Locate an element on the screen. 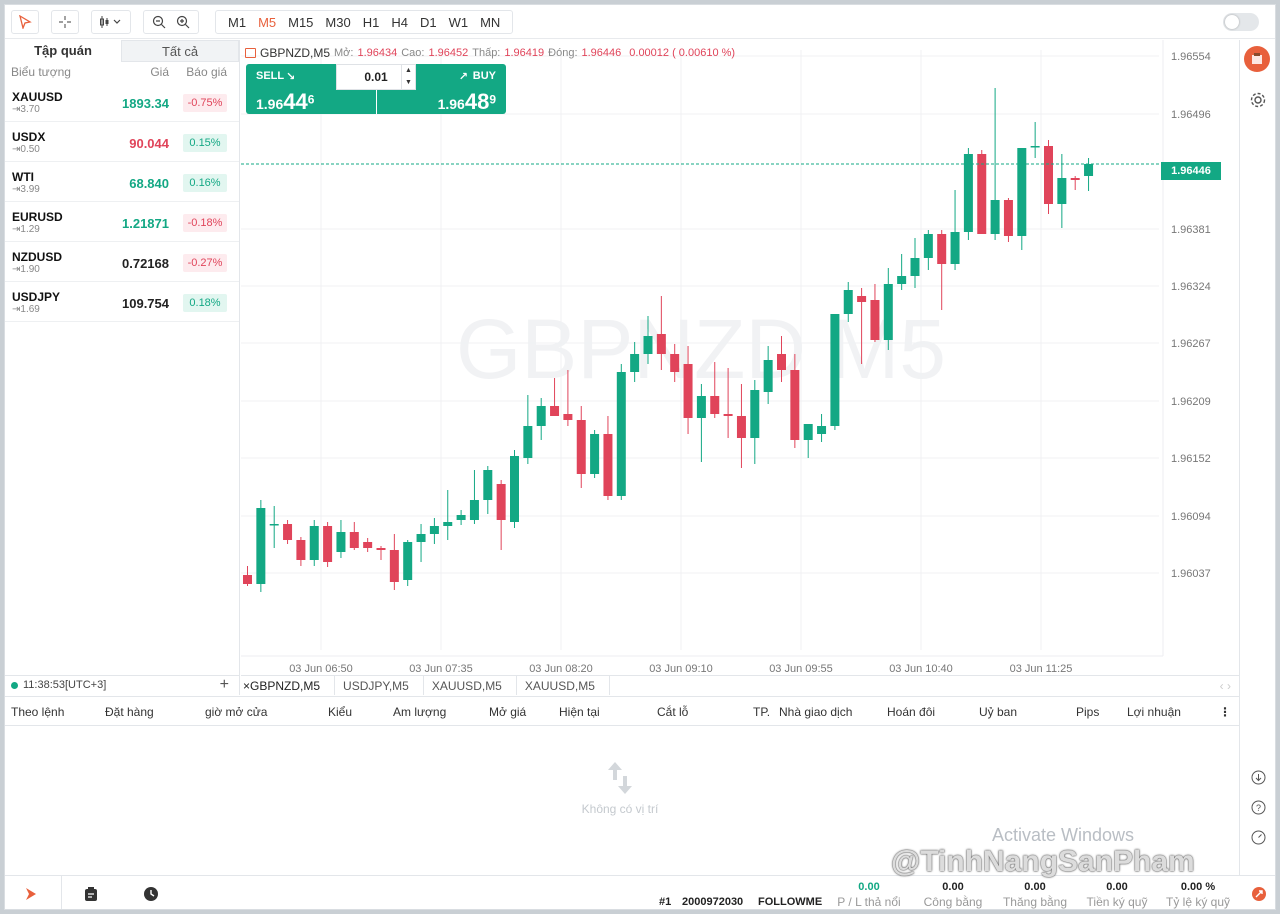 The width and height of the screenshot is (1280, 914). help-button: ? is located at coordinates (1258, 807).